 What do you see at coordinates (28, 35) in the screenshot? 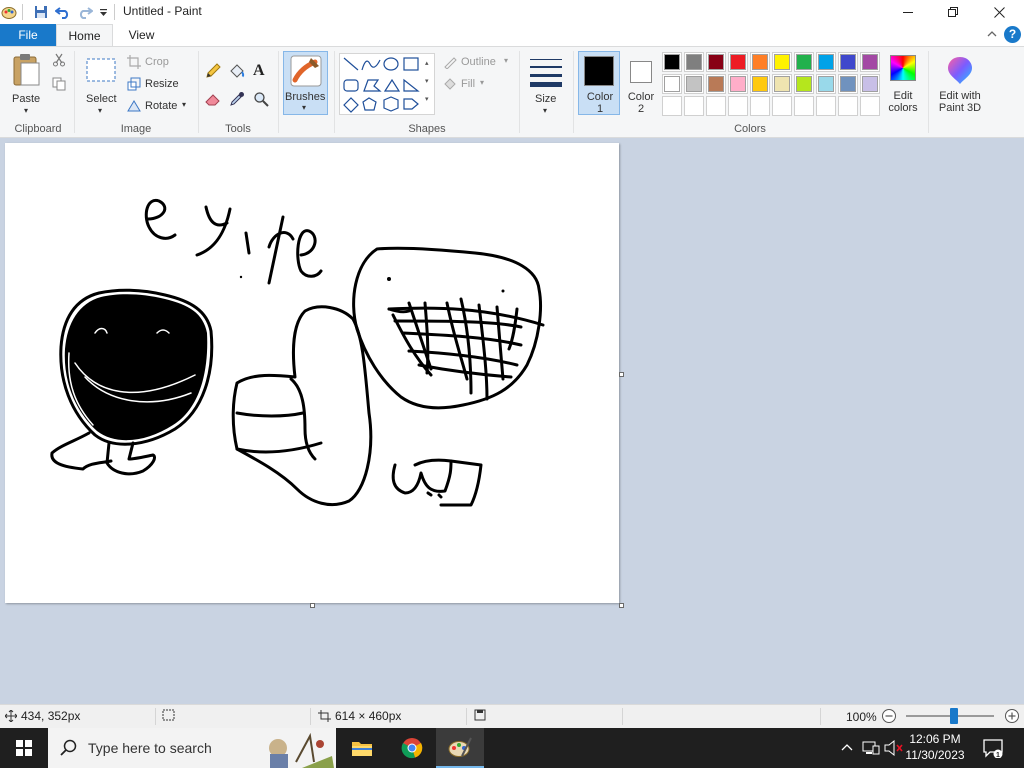
I see `tab-file: File` at bounding box center [28, 35].